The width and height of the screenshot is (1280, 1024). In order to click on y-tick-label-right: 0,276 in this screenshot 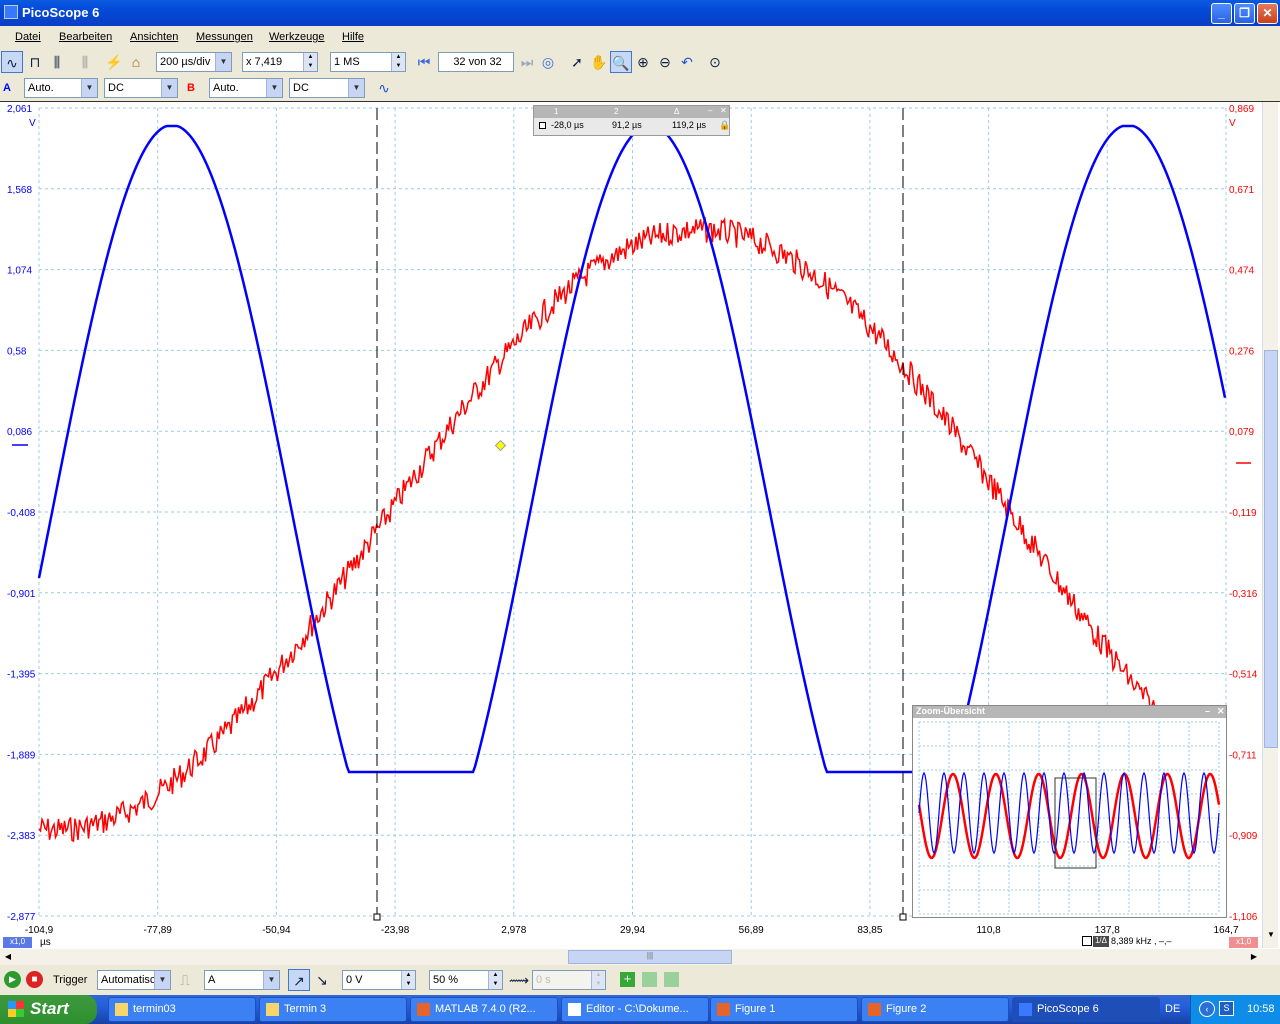, I will do `click(1241, 351)`.